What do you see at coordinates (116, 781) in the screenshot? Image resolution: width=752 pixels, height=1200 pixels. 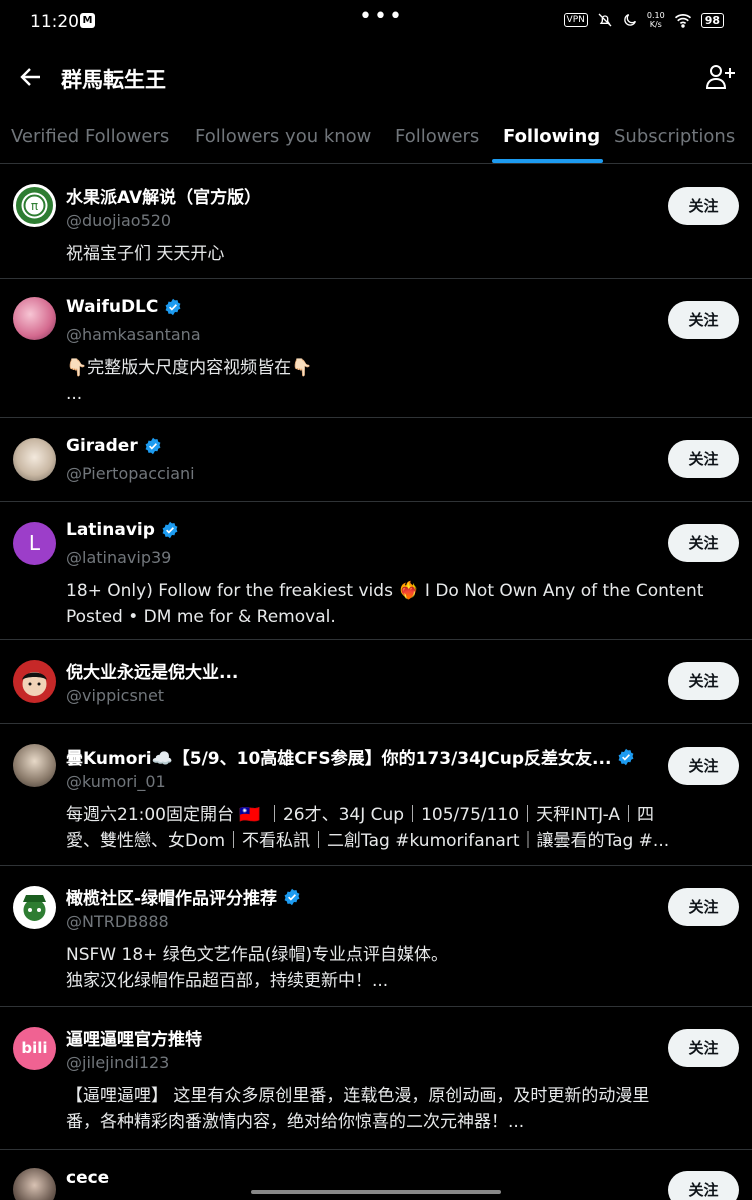 I see `user-handle: @kumori_01` at bounding box center [116, 781].